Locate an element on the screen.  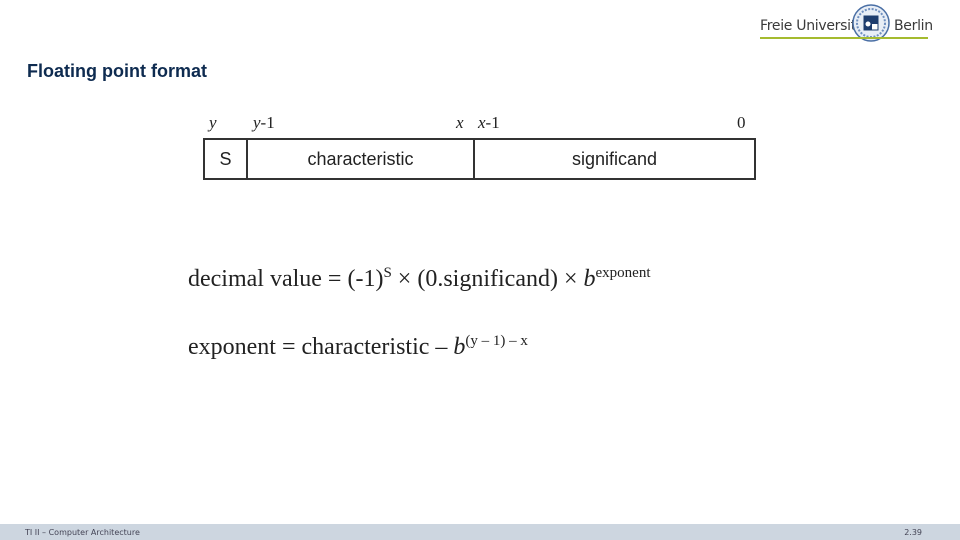
bit-label-y-minus-1-suffix: -1 is located at coordinates (267, 122).